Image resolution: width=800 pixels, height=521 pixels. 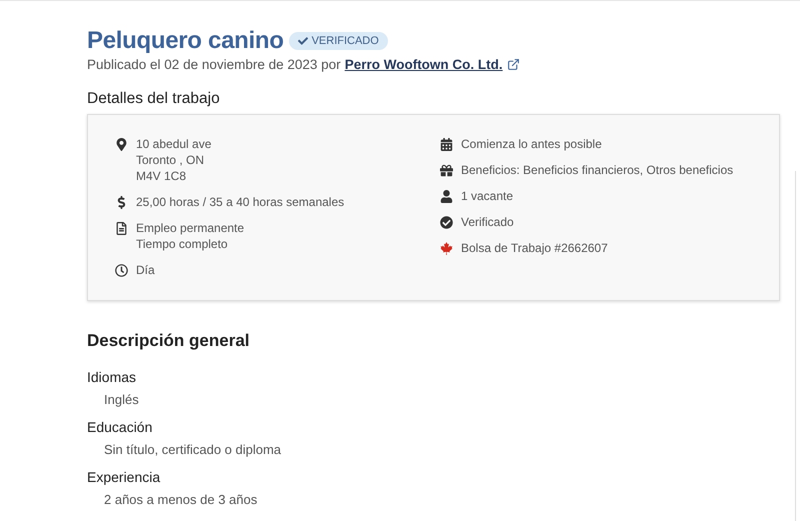 I want to click on job-title: Peluquero canino, so click(x=185, y=41).